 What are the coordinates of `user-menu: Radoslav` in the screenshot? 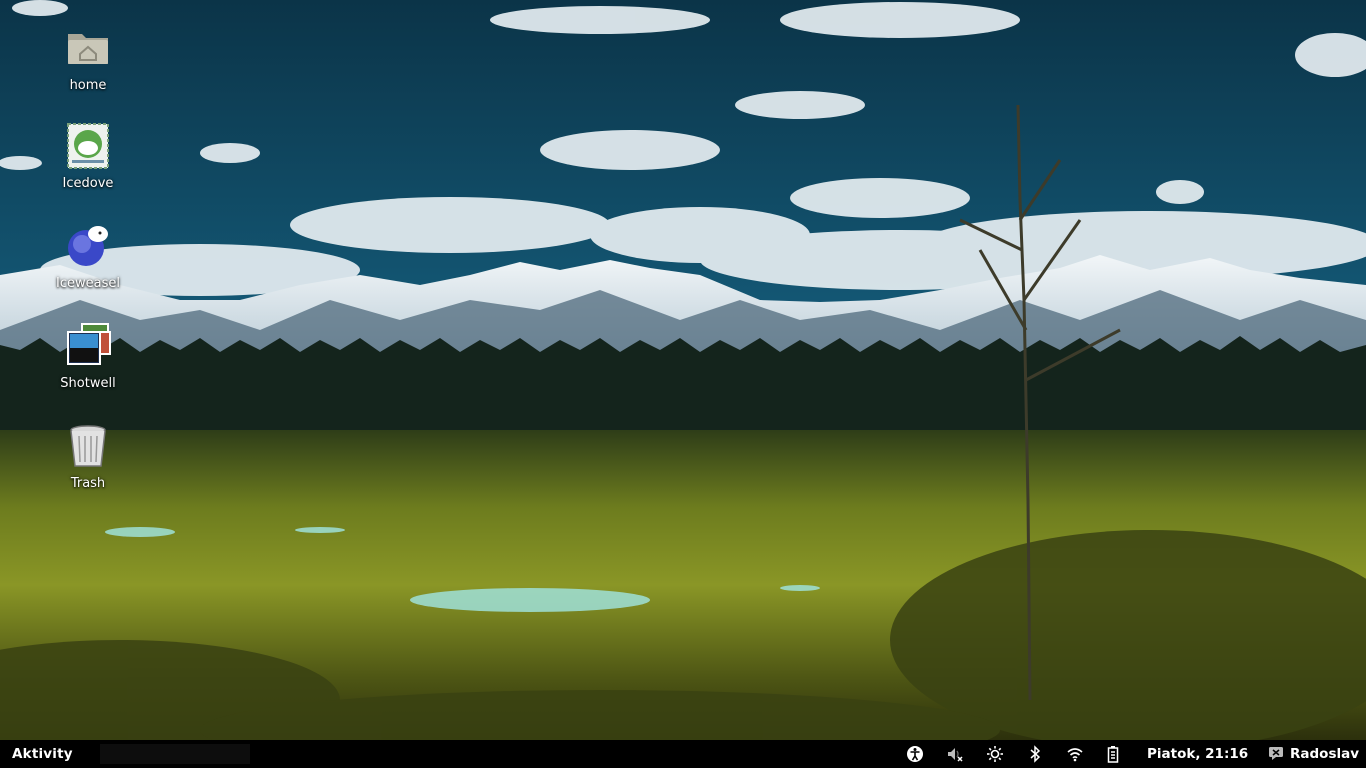 It's located at (1313, 754).